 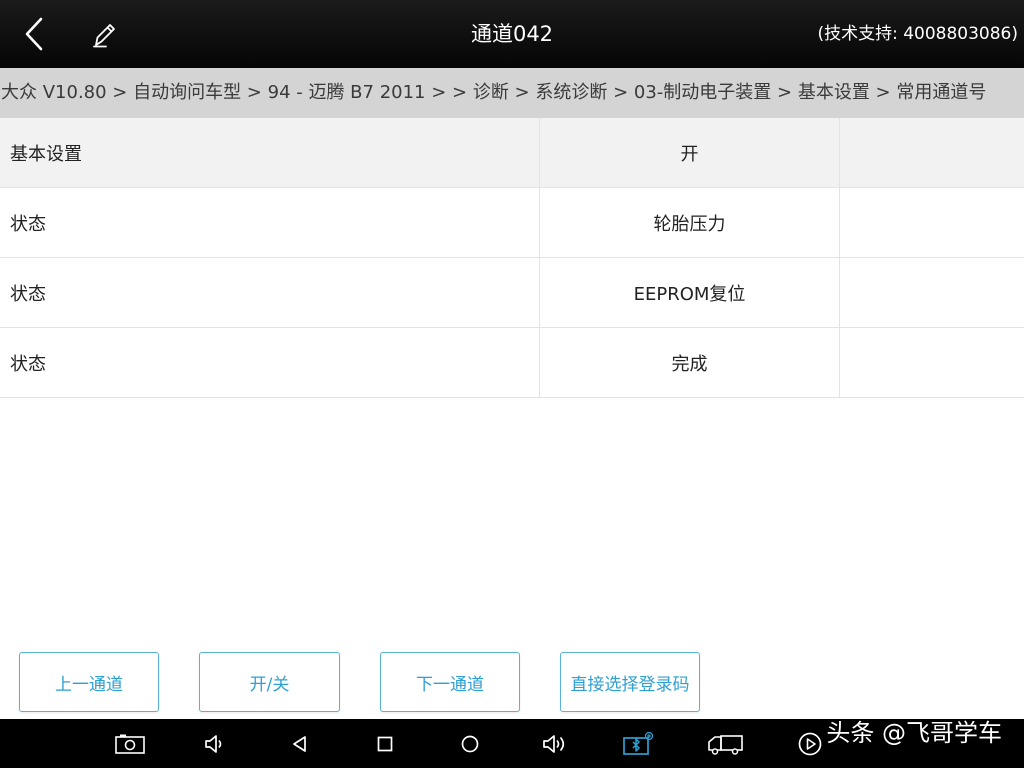 What do you see at coordinates (450, 682) in the screenshot?
I see `next-channel-button: 下一通道` at bounding box center [450, 682].